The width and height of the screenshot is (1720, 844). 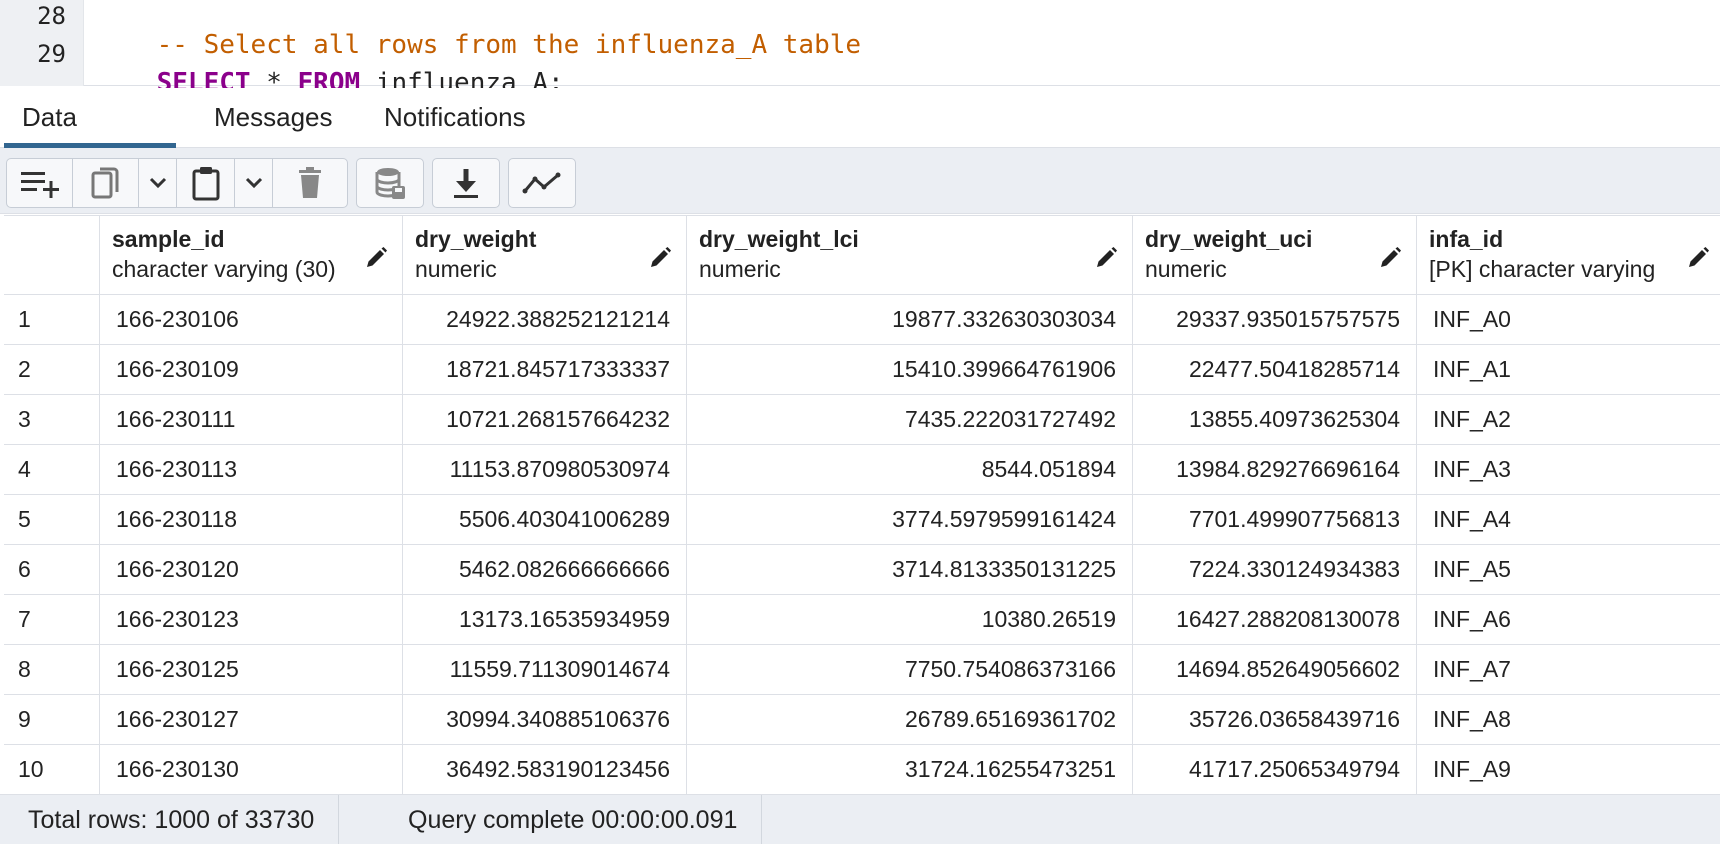 I want to click on tab-messages: Messages, so click(x=273, y=118).